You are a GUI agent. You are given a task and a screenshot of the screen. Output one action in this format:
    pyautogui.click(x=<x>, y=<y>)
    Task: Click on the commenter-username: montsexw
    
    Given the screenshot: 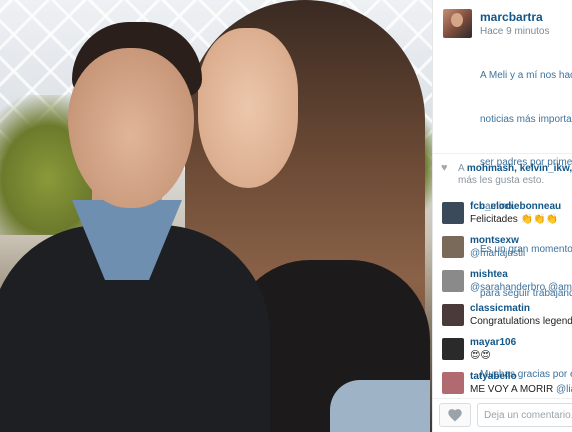 What is the action you would take?
    pyautogui.click(x=494, y=240)
    